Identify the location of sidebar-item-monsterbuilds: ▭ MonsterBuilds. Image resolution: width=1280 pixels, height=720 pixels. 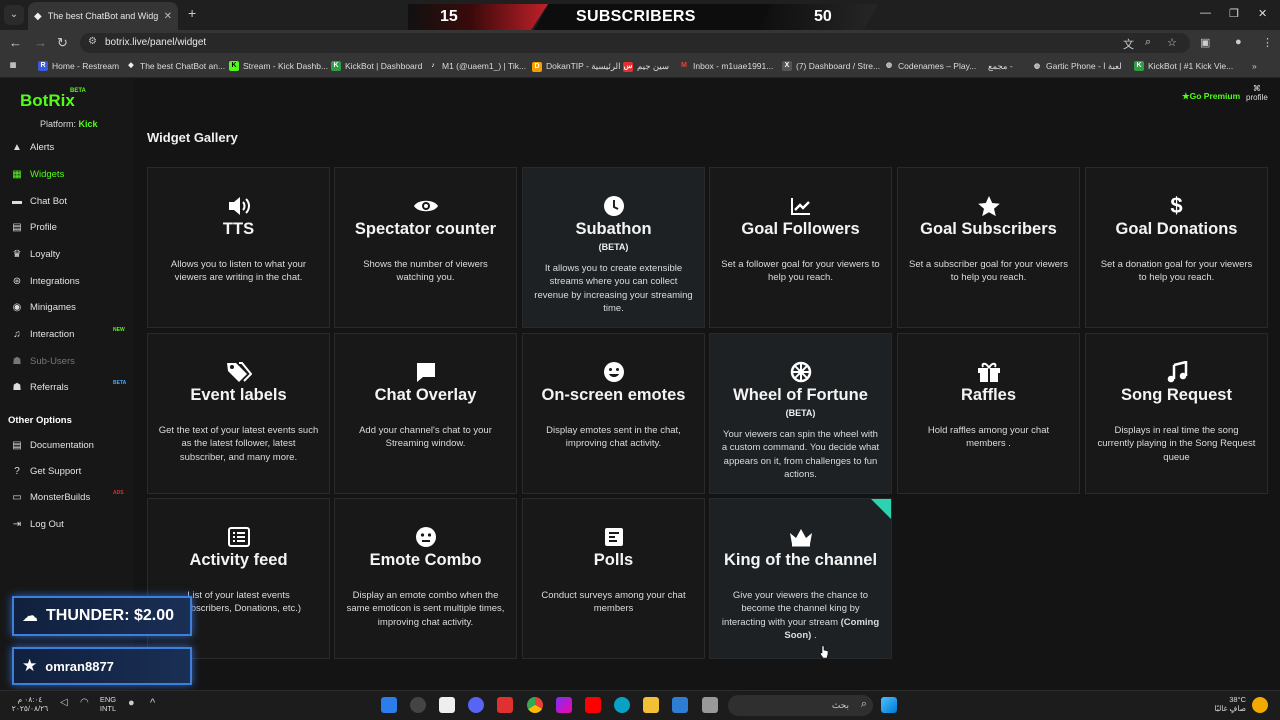
(50, 497).